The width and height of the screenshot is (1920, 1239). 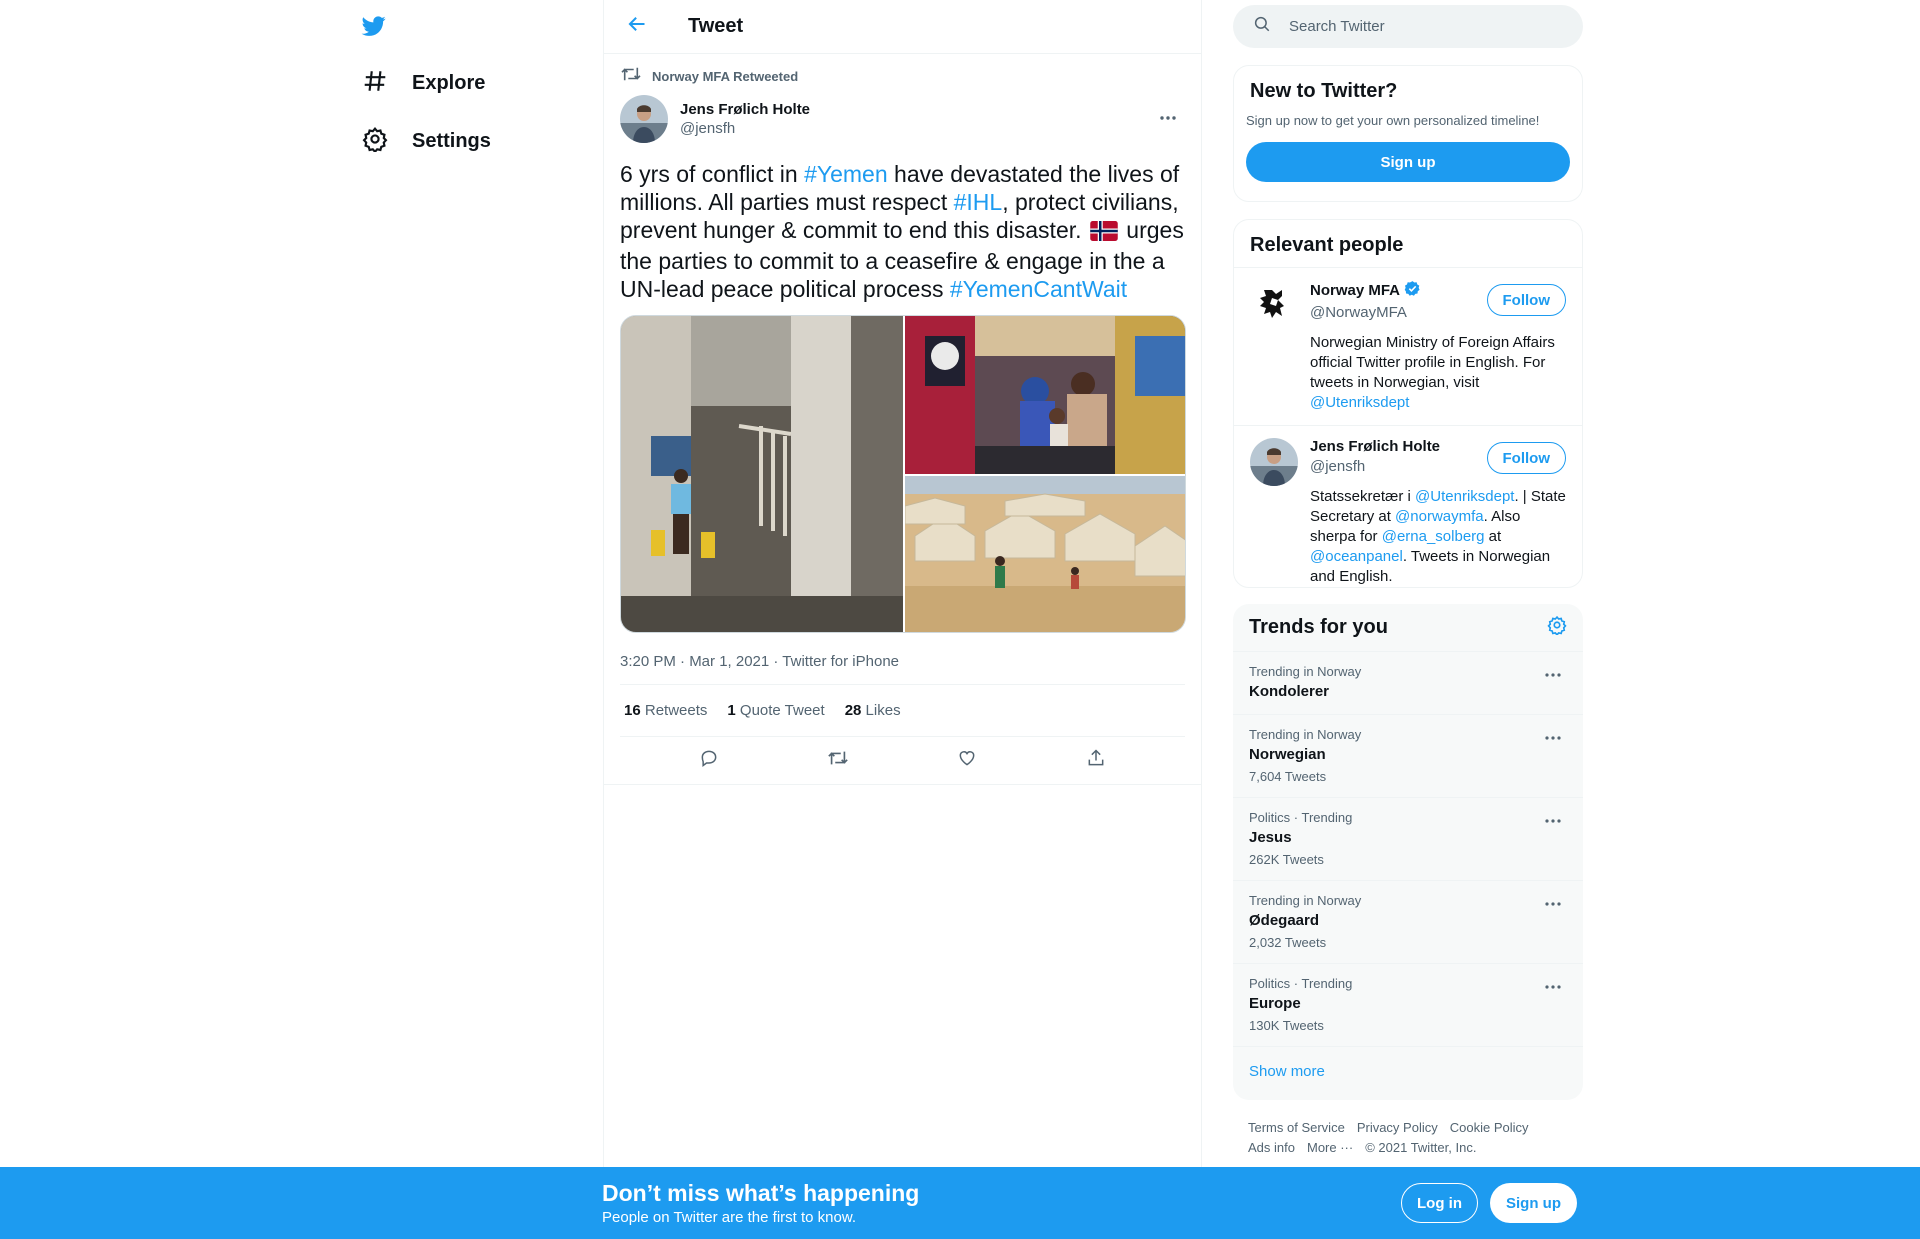 What do you see at coordinates (775, 710) in the screenshot?
I see `quotes-stat: 1 Quote Tweet` at bounding box center [775, 710].